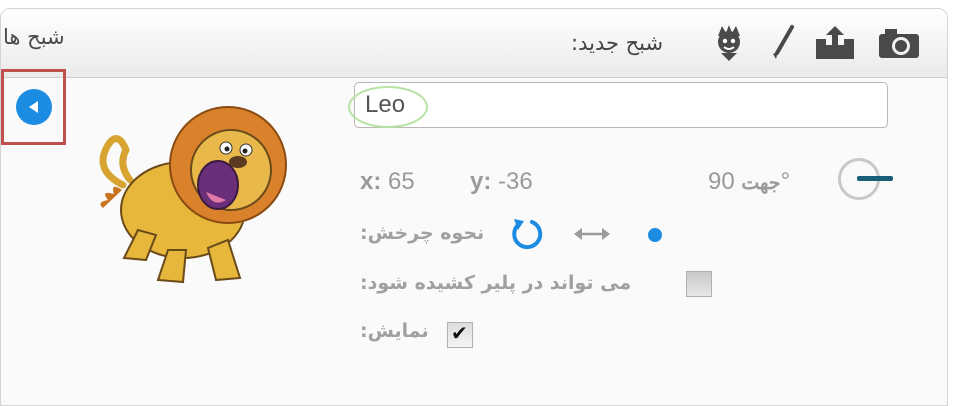 This screenshot has height=406, width=956. I want to click on rotate-all-around-icon, so click(527, 234).